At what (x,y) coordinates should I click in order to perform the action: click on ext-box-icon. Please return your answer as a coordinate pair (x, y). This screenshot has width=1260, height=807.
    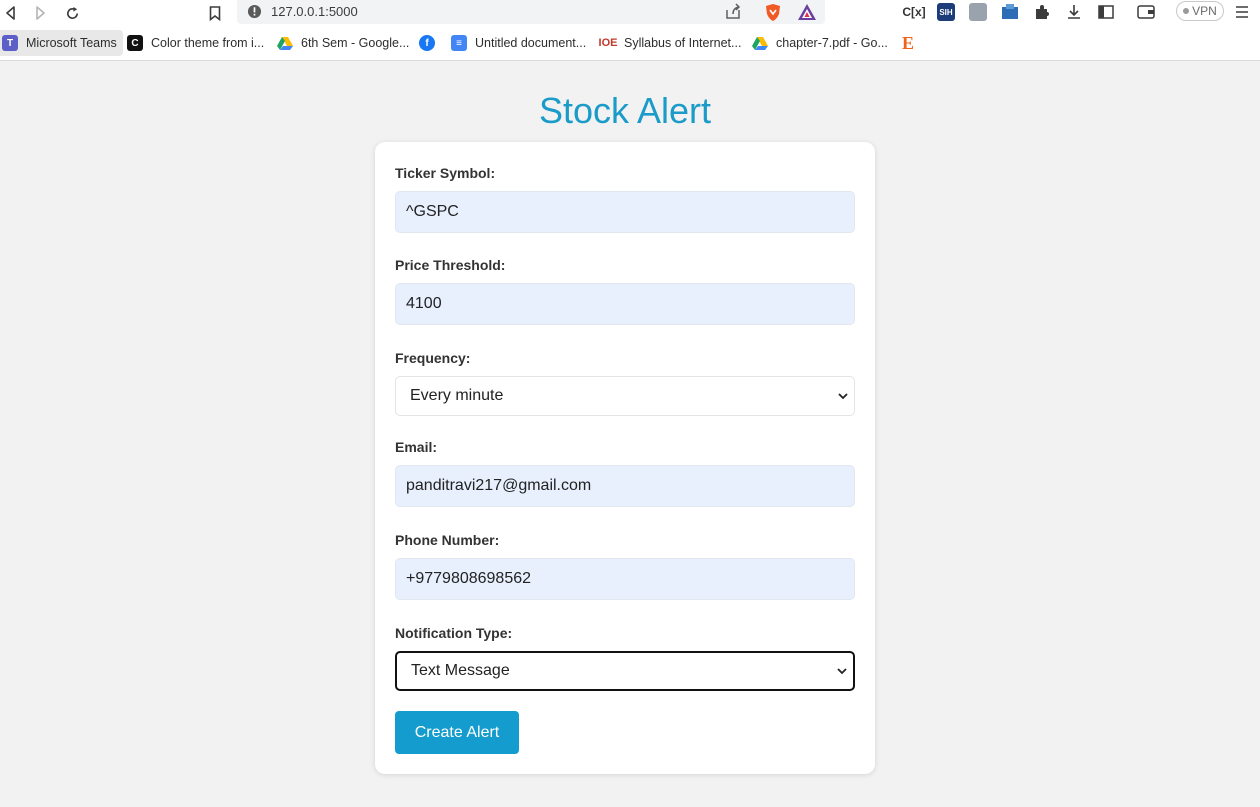
    Looking at the image, I should click on (1010, 12).